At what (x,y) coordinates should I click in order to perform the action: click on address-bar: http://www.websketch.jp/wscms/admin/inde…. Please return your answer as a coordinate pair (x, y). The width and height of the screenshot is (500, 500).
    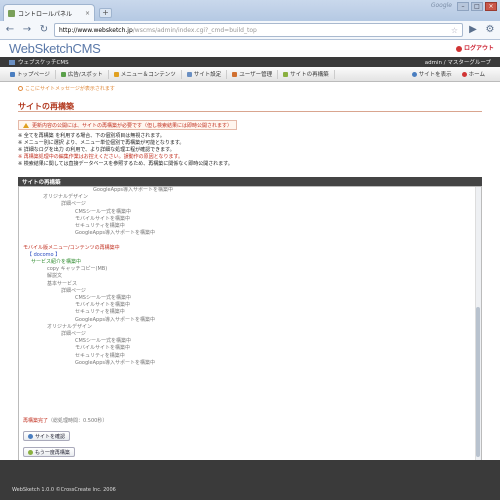
    Looking at the image, I should click on (258, 30).